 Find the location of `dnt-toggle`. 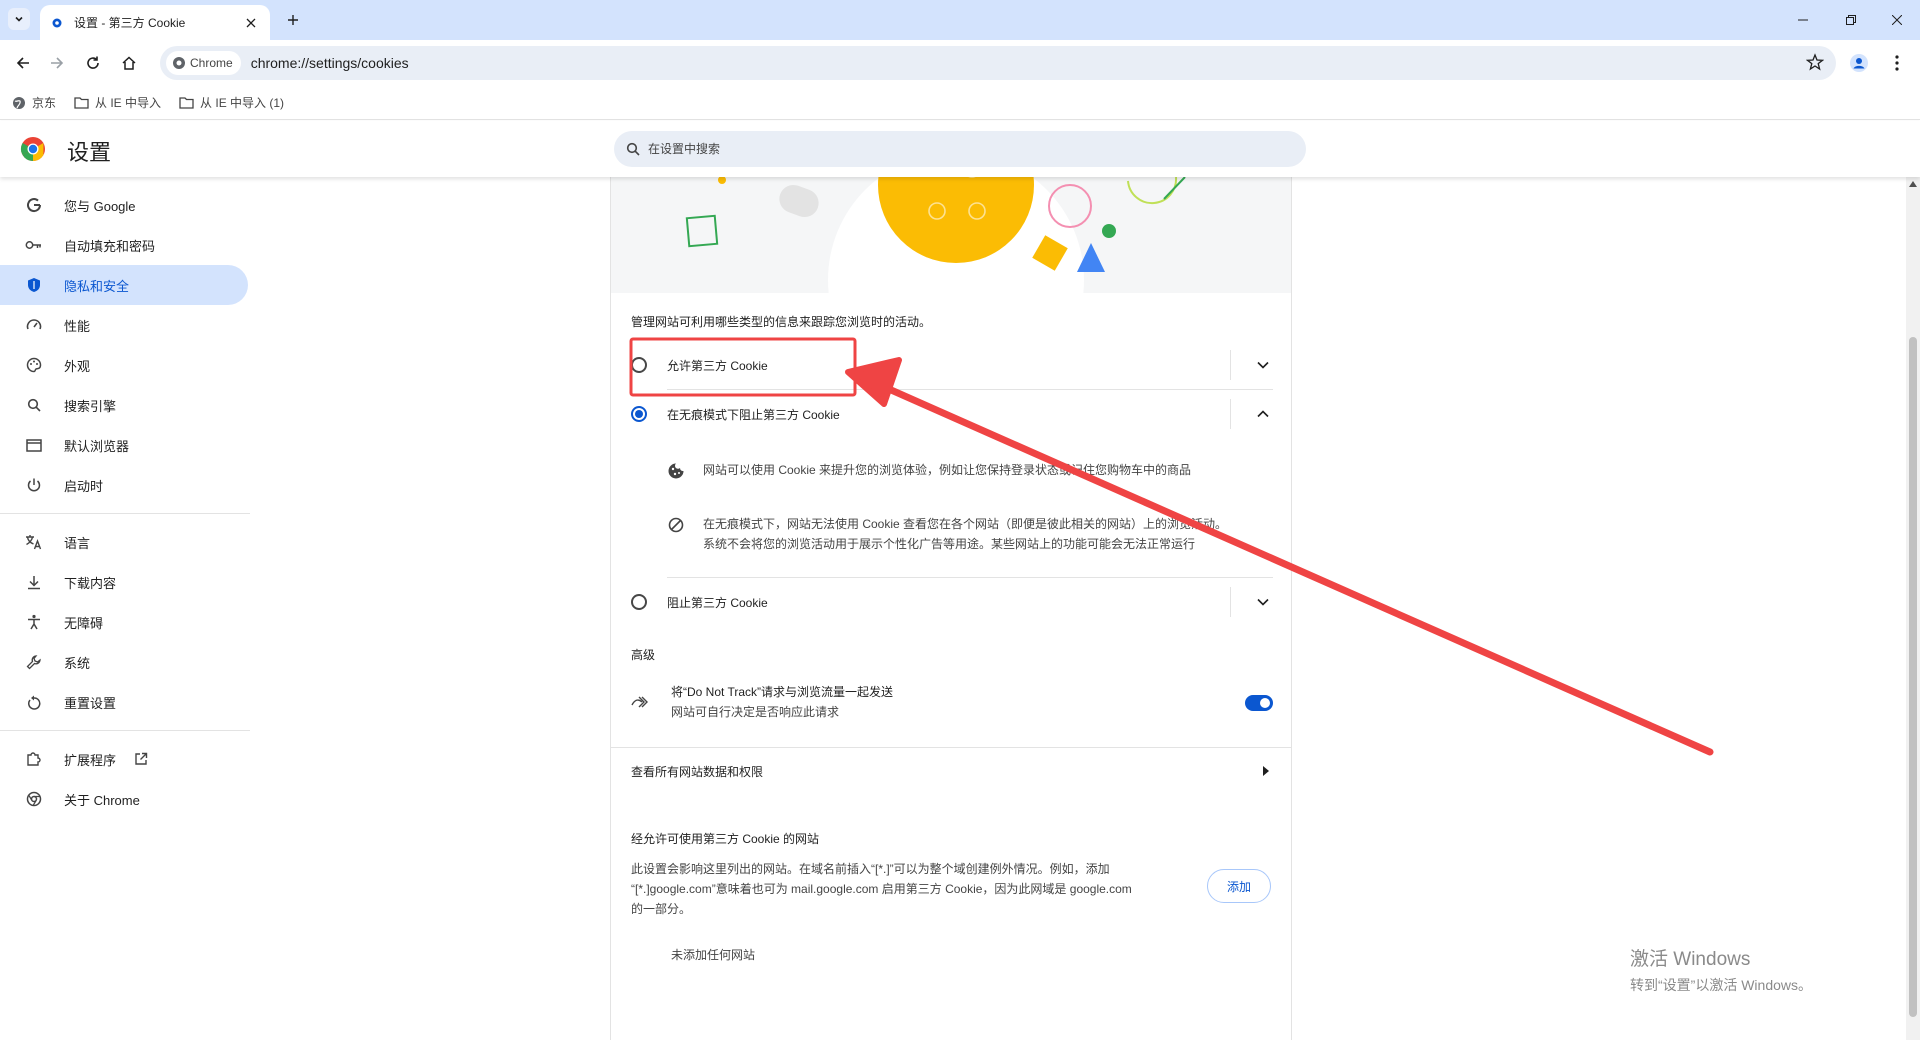

dnt-toggle is located at coordinates (1259, 703).